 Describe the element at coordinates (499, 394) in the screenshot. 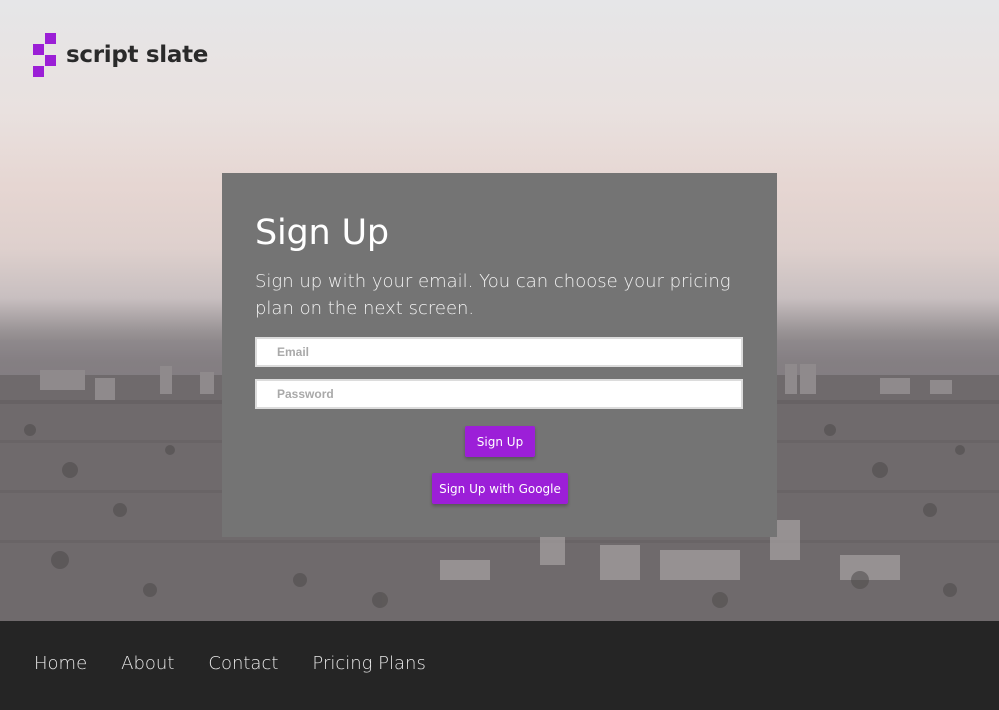

I see `password-field` at that location.